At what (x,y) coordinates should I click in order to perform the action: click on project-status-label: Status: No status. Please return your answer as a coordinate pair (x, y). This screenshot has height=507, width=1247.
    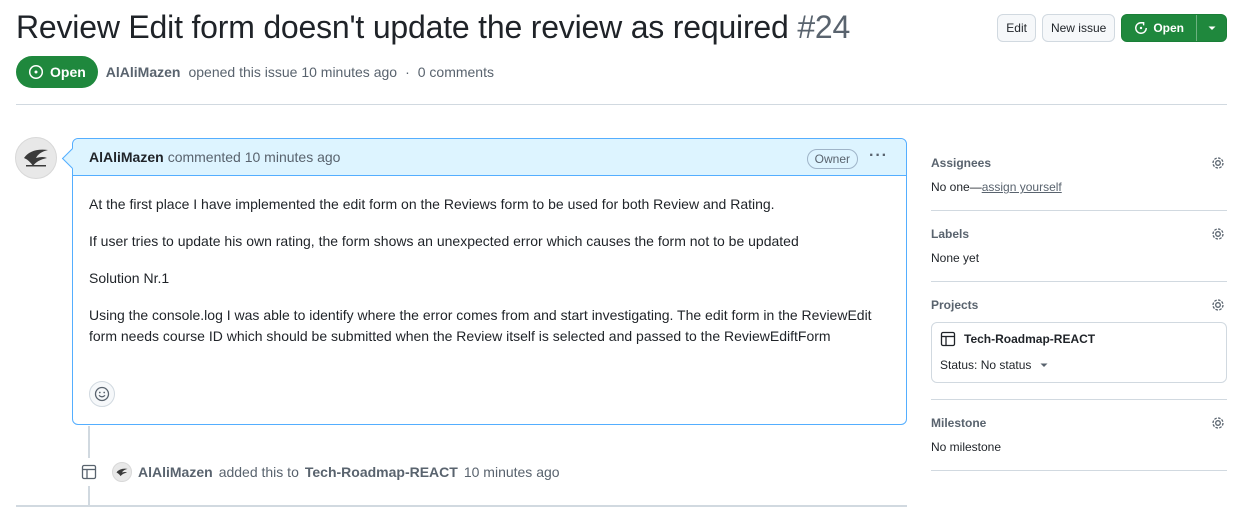
    Looking at the image, I should click on (986, 365).